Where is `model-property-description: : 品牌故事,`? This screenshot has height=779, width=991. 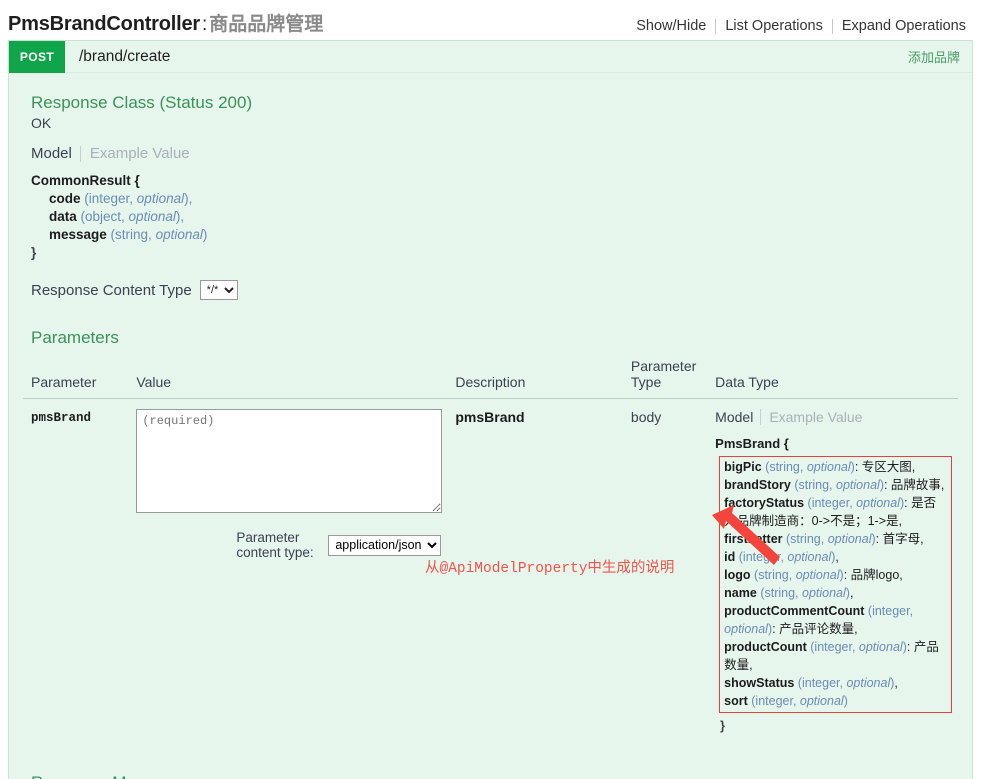
model-property-description: : 品牌故事, is located at coordinates (914, 485).